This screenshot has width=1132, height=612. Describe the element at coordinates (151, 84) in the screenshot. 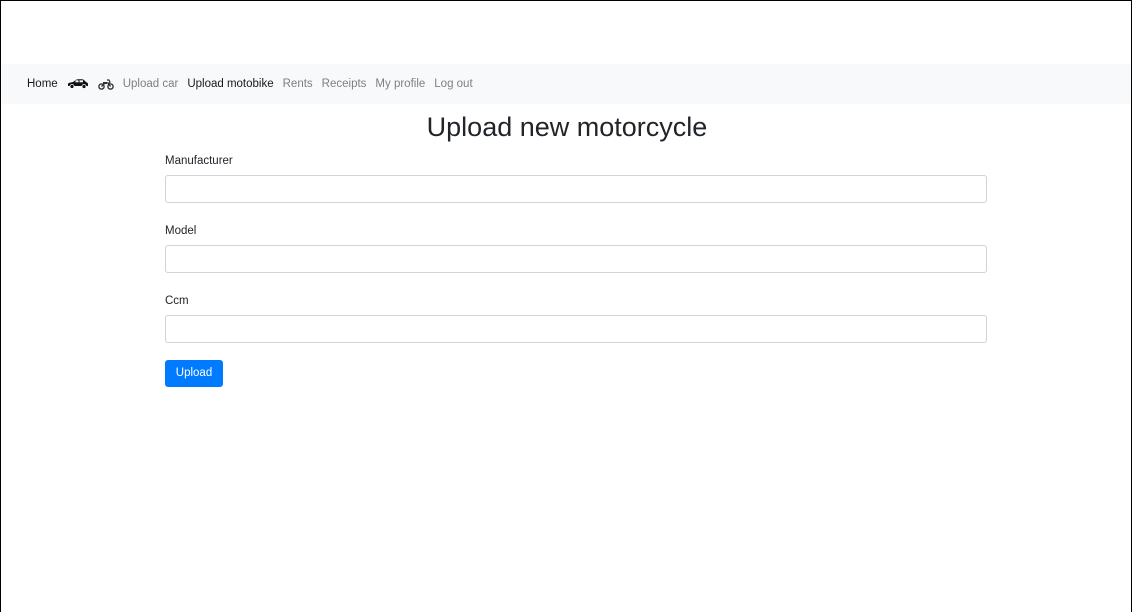

I see `nav-upload-car-link: Upload car` at that location.